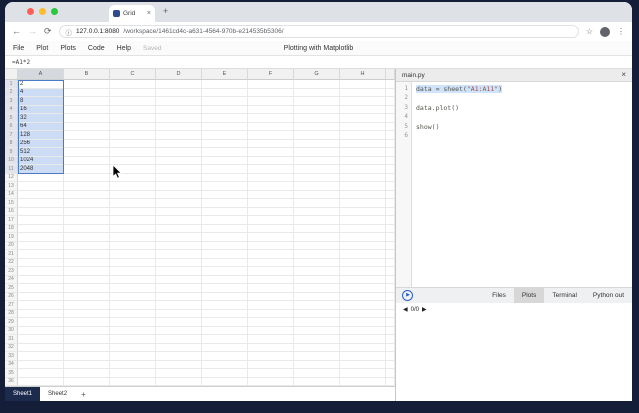 Image resolution: width=639 pixels, height=413 pixels. What do you see at coordinates (87, 262) in the screenshot?
I see `cell-B22` at bounding box center [87, 262].